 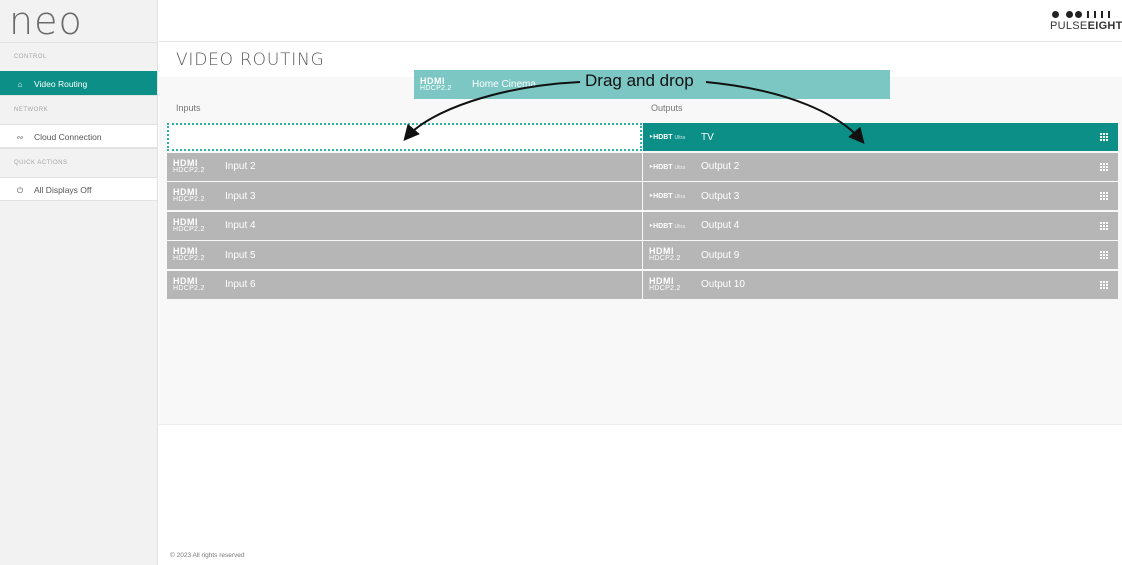 What do you see at coordinates (667, 108) in the screenshot?
I see `outputs-header: Outputs` at bounding box center [667, 108].